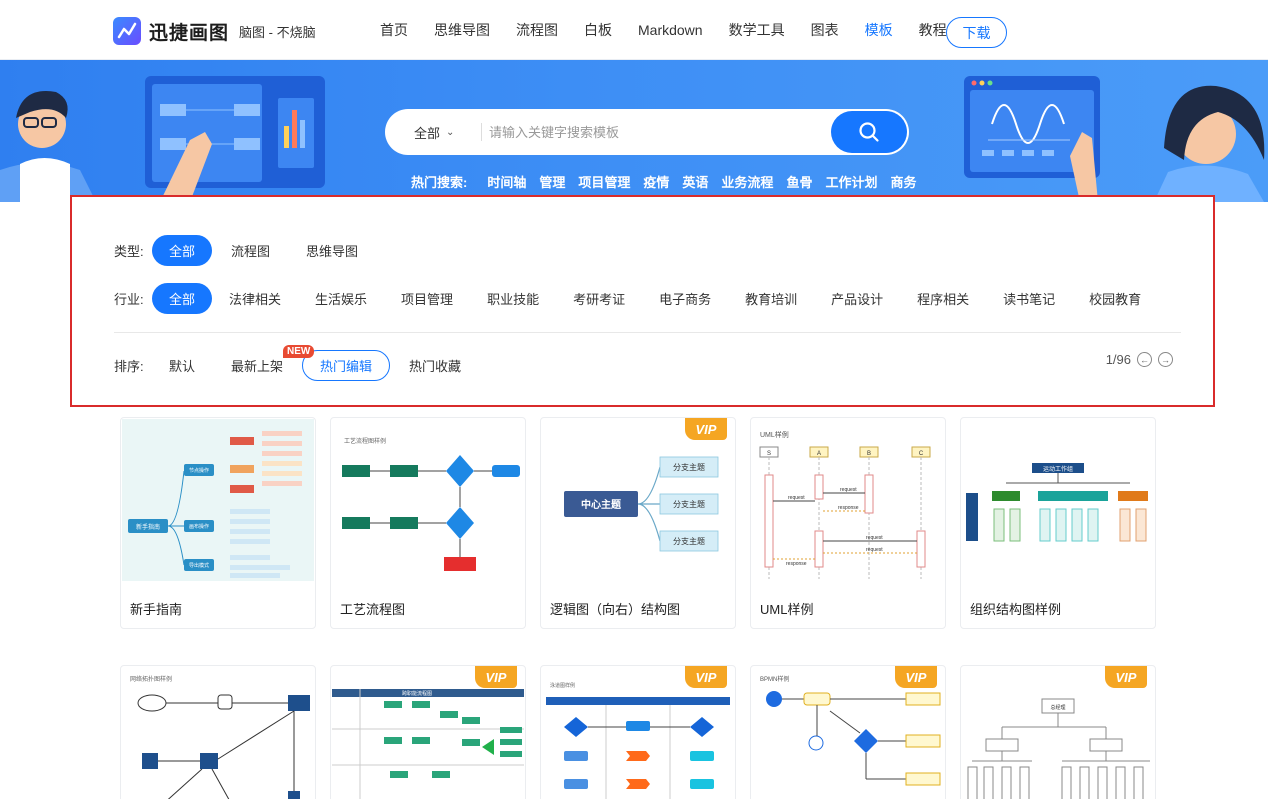  I want to click on template-card: VIP 总经理, so click(1058, 732).